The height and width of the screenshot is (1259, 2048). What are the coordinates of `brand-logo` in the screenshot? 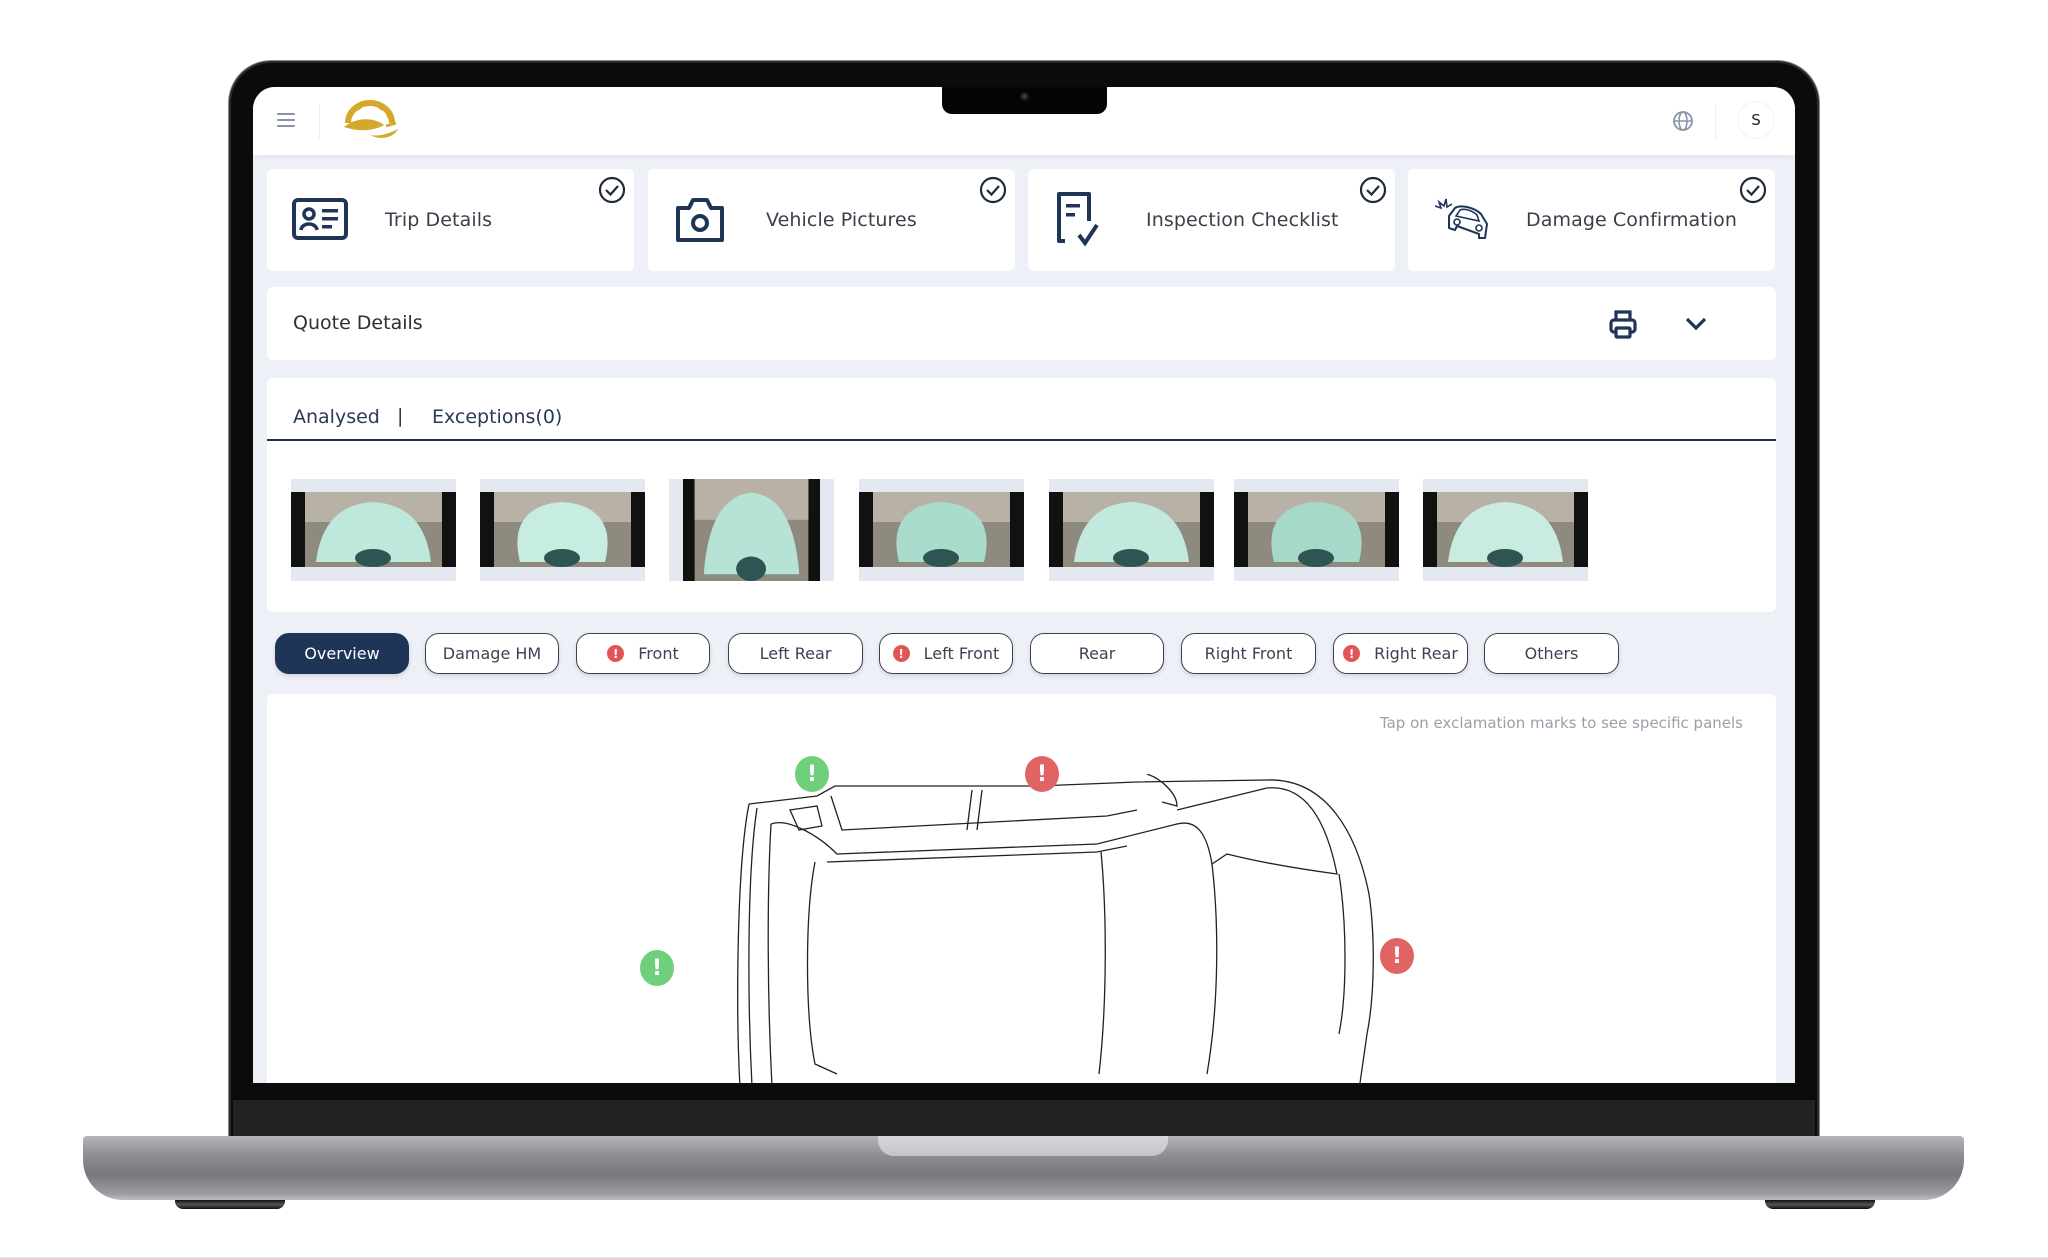 It's located at (371, 120).